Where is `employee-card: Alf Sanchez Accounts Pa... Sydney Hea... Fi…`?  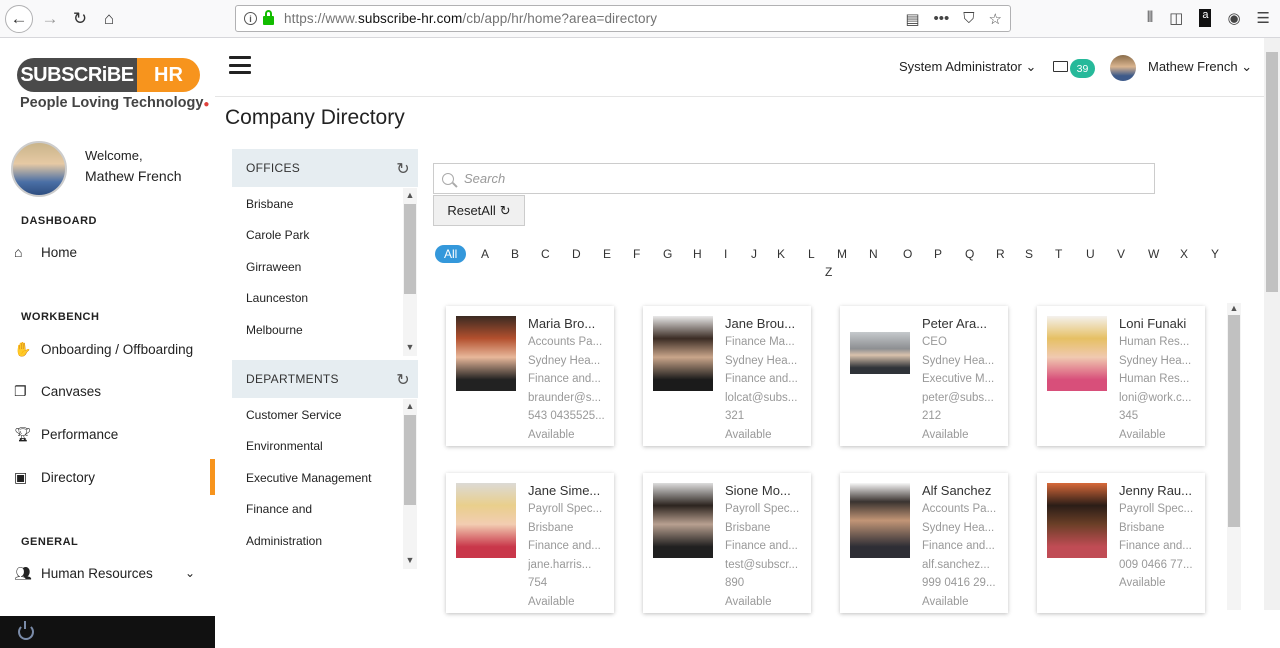
employee-card: Alf Sanchez Accounts Pa... Sydney Hea... Fi… is located at coordinates (924, 543).